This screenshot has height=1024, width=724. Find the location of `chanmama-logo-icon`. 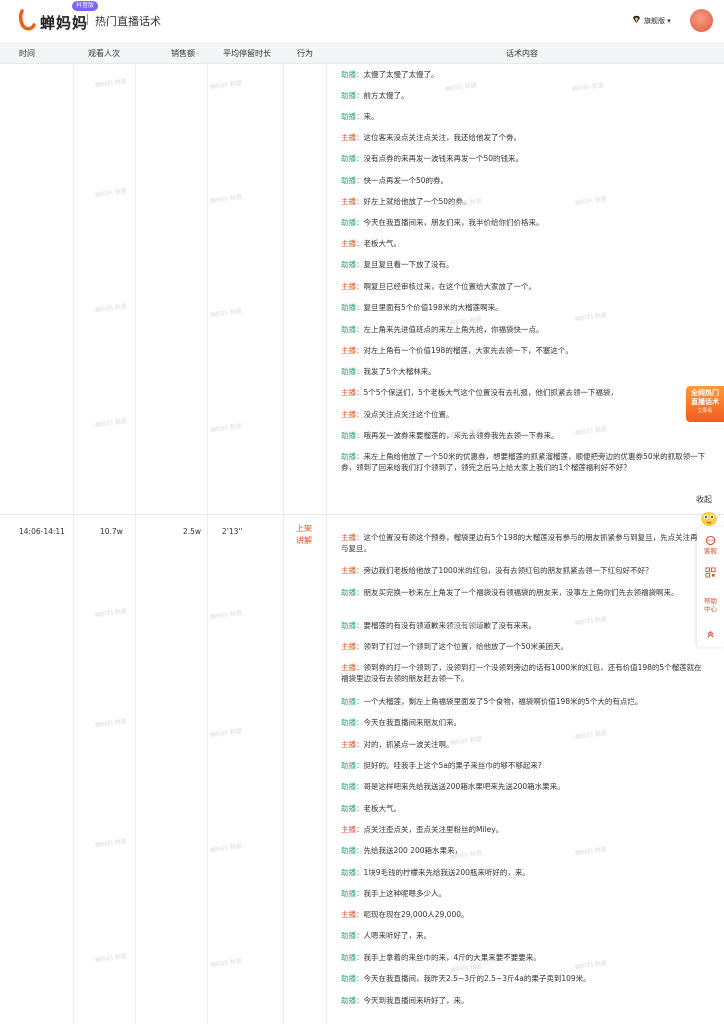

chanmama-logo-icon is located at coordinates (27, 20).